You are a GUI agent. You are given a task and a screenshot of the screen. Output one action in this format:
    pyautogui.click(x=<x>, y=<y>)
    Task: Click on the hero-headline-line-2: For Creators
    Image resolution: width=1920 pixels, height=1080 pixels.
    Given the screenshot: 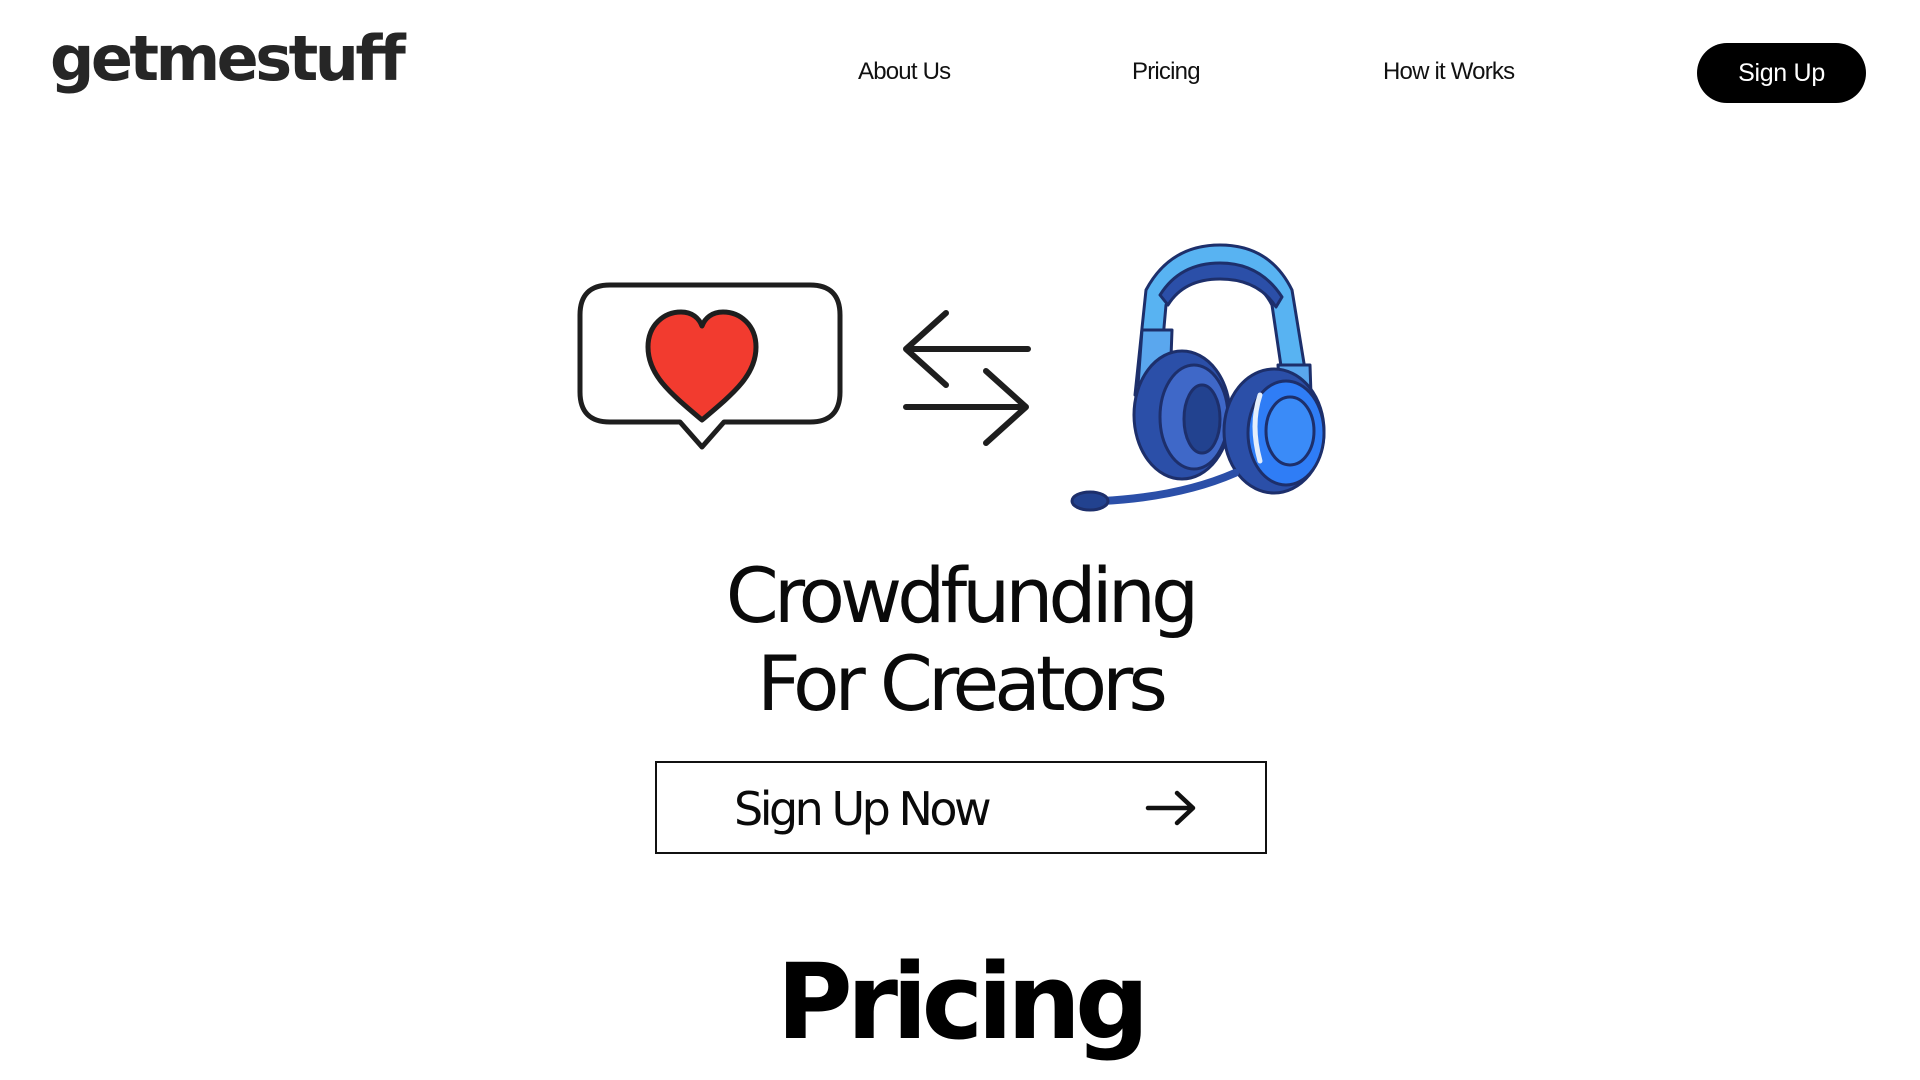 What is the action you would take?
    pyautogui.click(x=962, y=683)
    